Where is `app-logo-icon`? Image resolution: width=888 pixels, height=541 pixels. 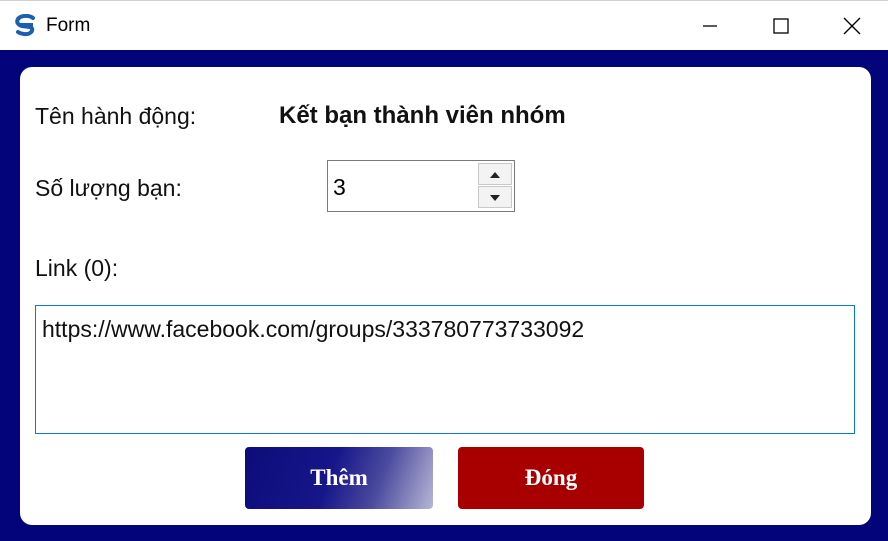
app-logo-icon is located at coordinates (26, 25).